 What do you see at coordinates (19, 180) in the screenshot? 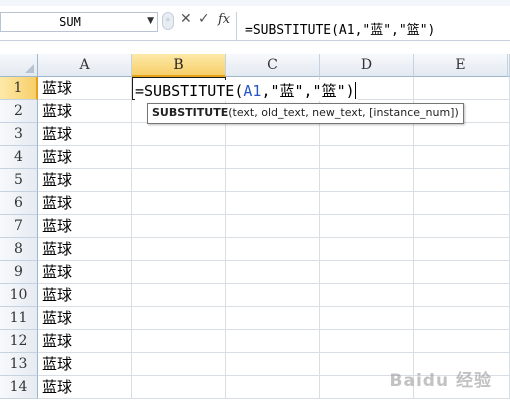
I see `row-header-5: 5` at bounding box center [19, 180].